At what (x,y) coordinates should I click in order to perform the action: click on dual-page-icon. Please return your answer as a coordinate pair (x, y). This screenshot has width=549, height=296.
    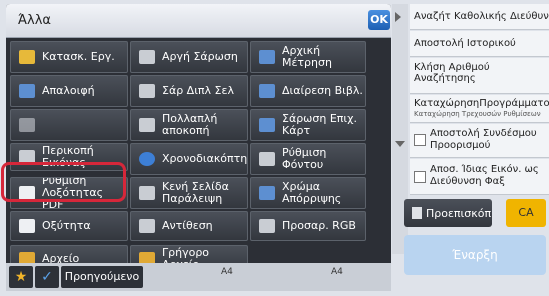
    Looking at the image, I should click on (147, 91).